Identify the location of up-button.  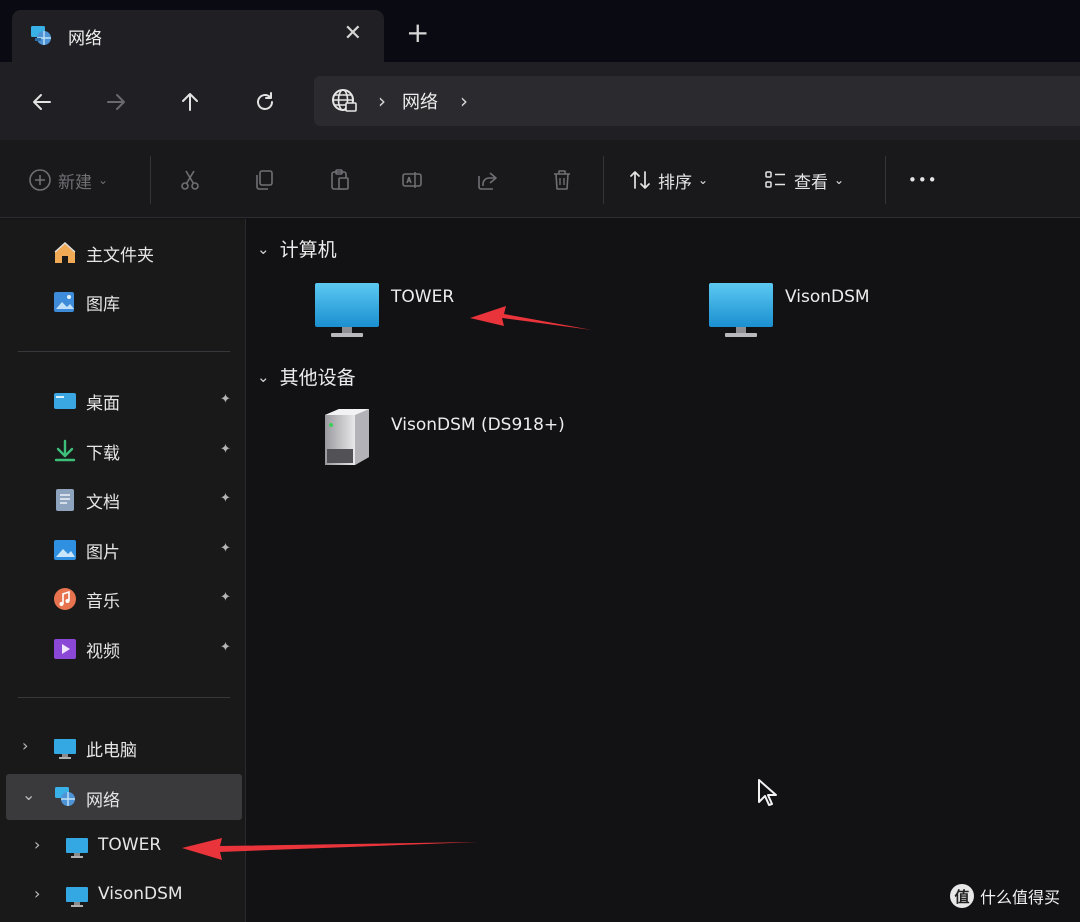
(190, 102).